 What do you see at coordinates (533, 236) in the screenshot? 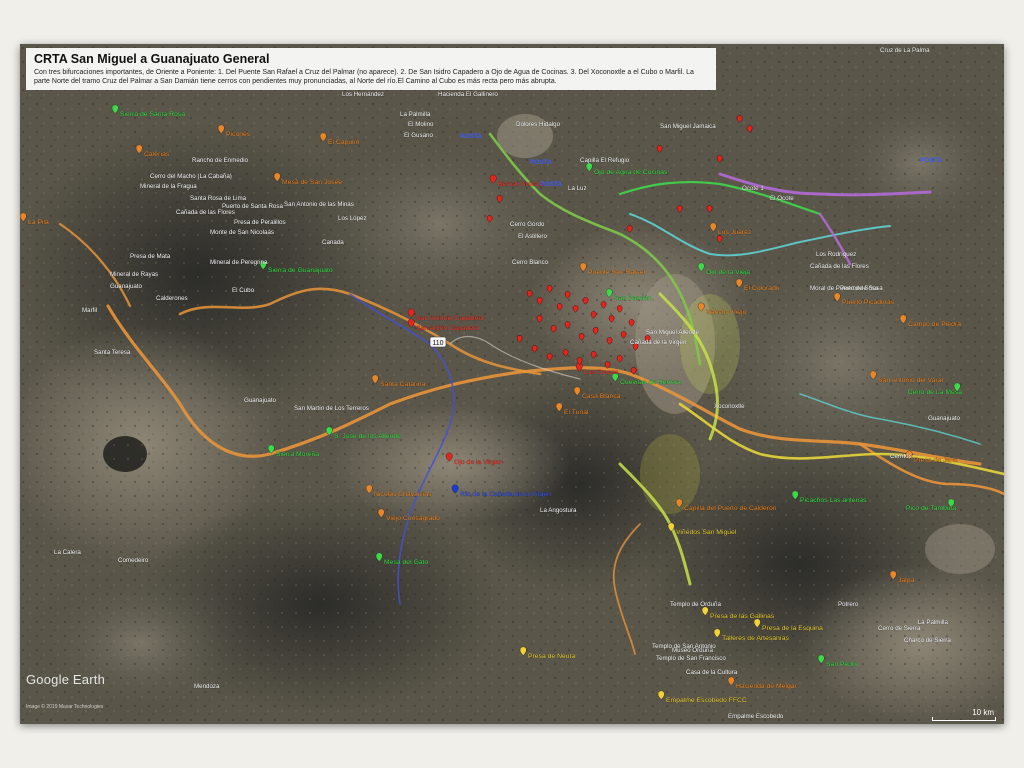
I see `place-label: El Astillero` at bounding box center [533, 236].